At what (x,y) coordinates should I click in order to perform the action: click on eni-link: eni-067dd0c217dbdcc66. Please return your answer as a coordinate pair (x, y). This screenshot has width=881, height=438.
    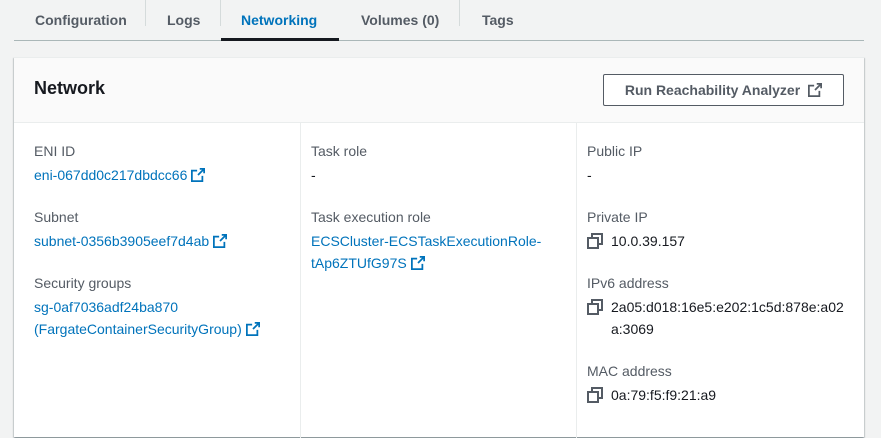
    Looking at the image, I should click on (110, 175).